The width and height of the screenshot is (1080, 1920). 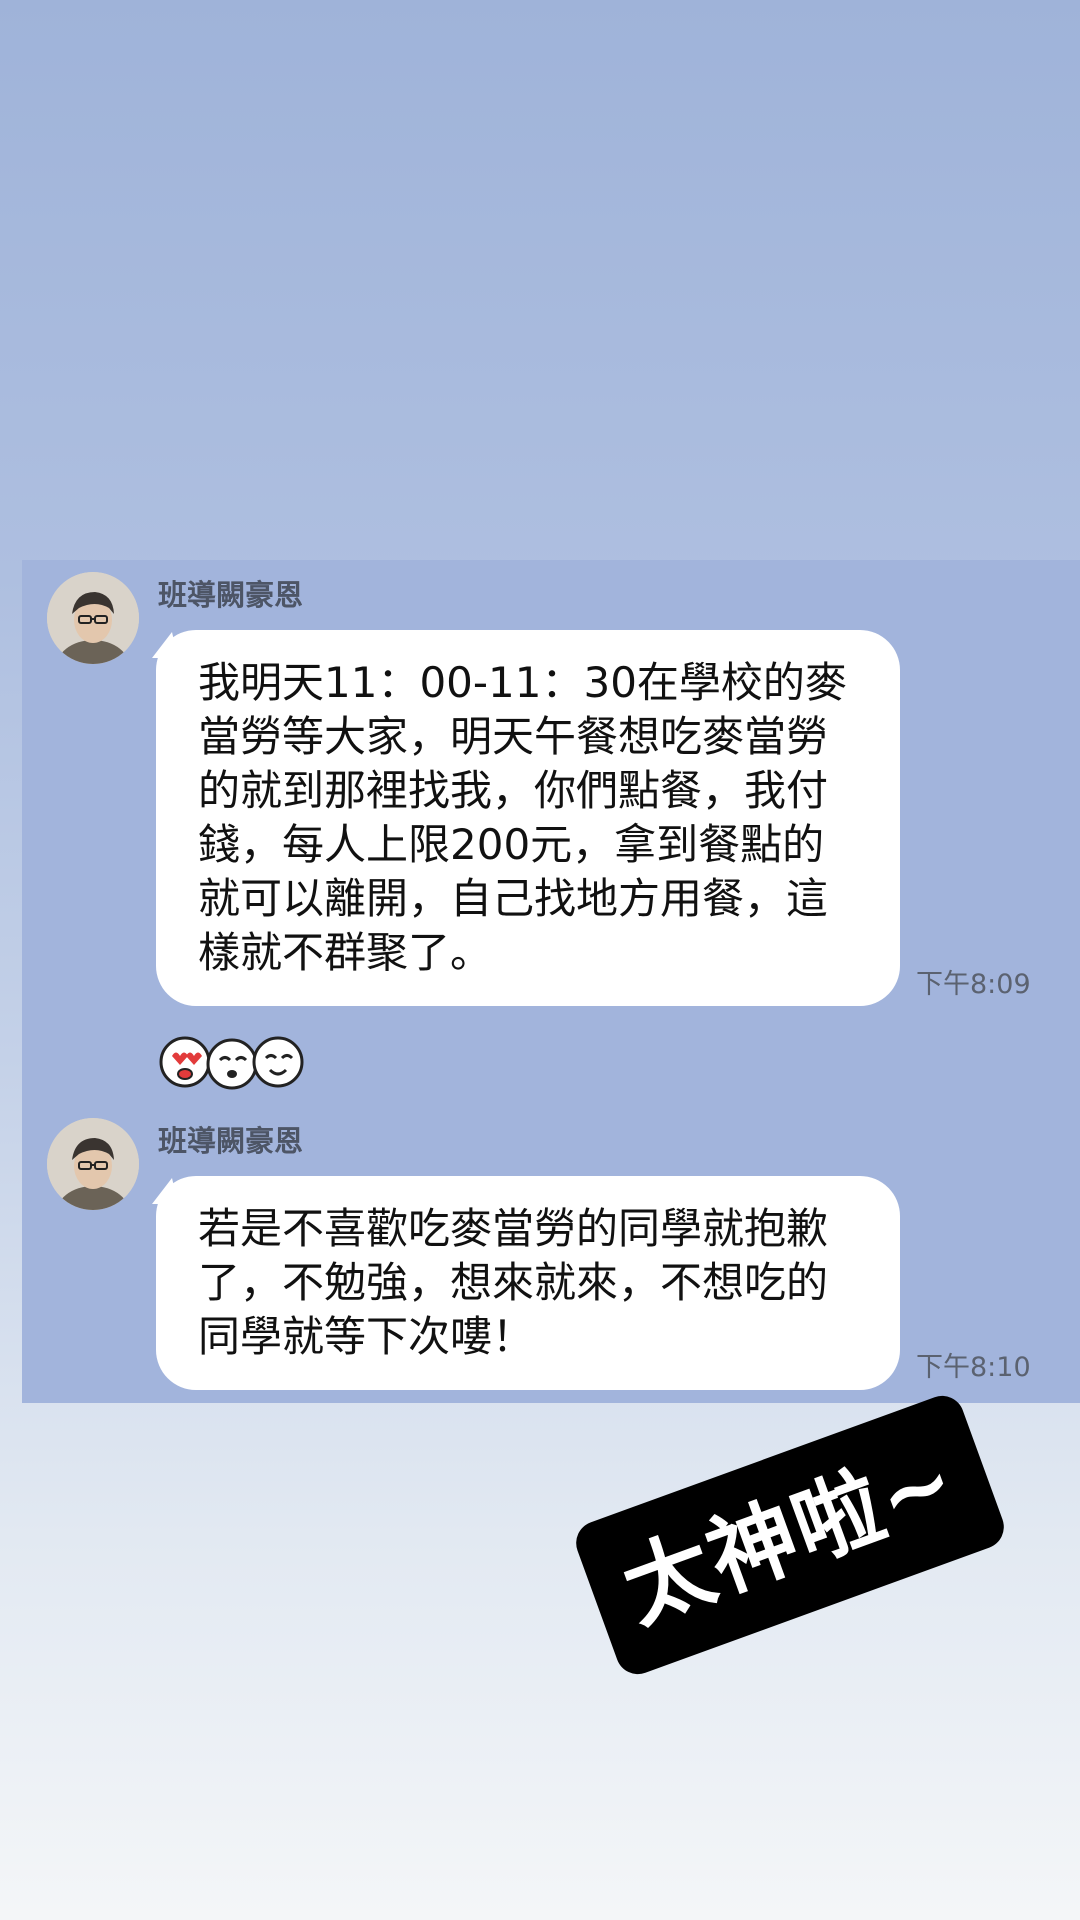 What do you see at coordinates (528, 1283) in the screenshot?
I see `message-bubble: 若是不喜歡吃麥當勞的同學就抱歉了，不勉強，想來就來，不想吃的同學就等下次嘍！` at bounding box center [528, 1283].